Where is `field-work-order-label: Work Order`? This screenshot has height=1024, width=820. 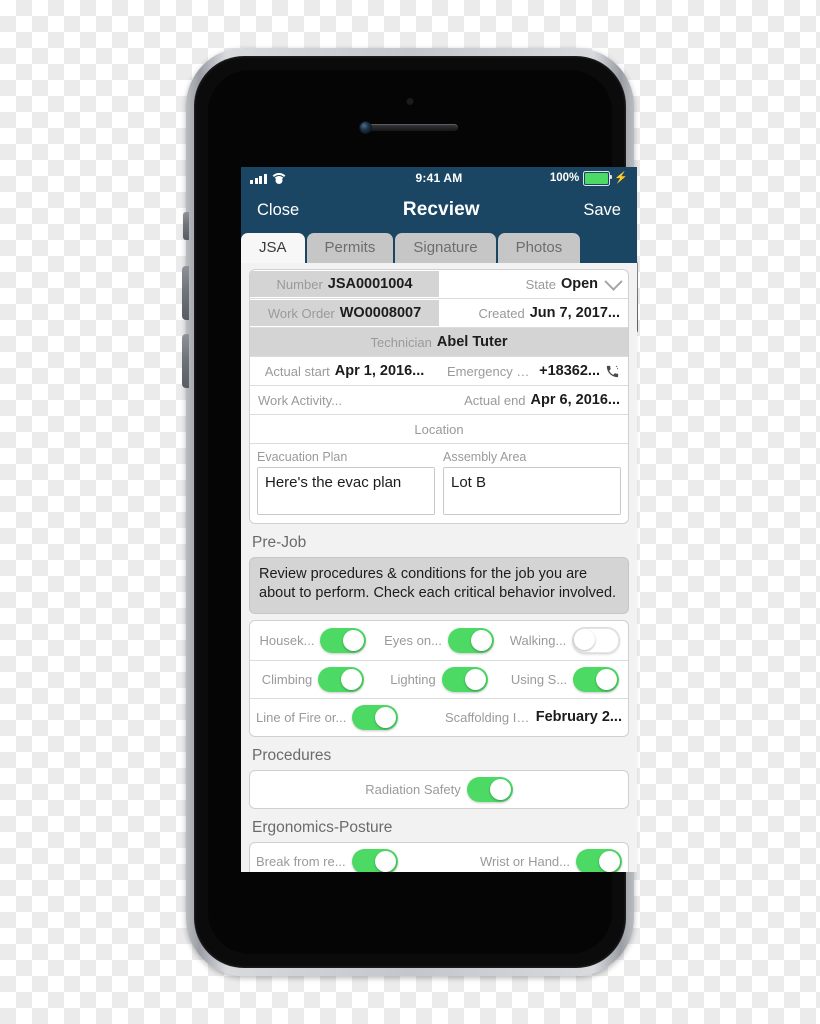
field-work-order-label: Work Order is located at coordinates (301, 313).